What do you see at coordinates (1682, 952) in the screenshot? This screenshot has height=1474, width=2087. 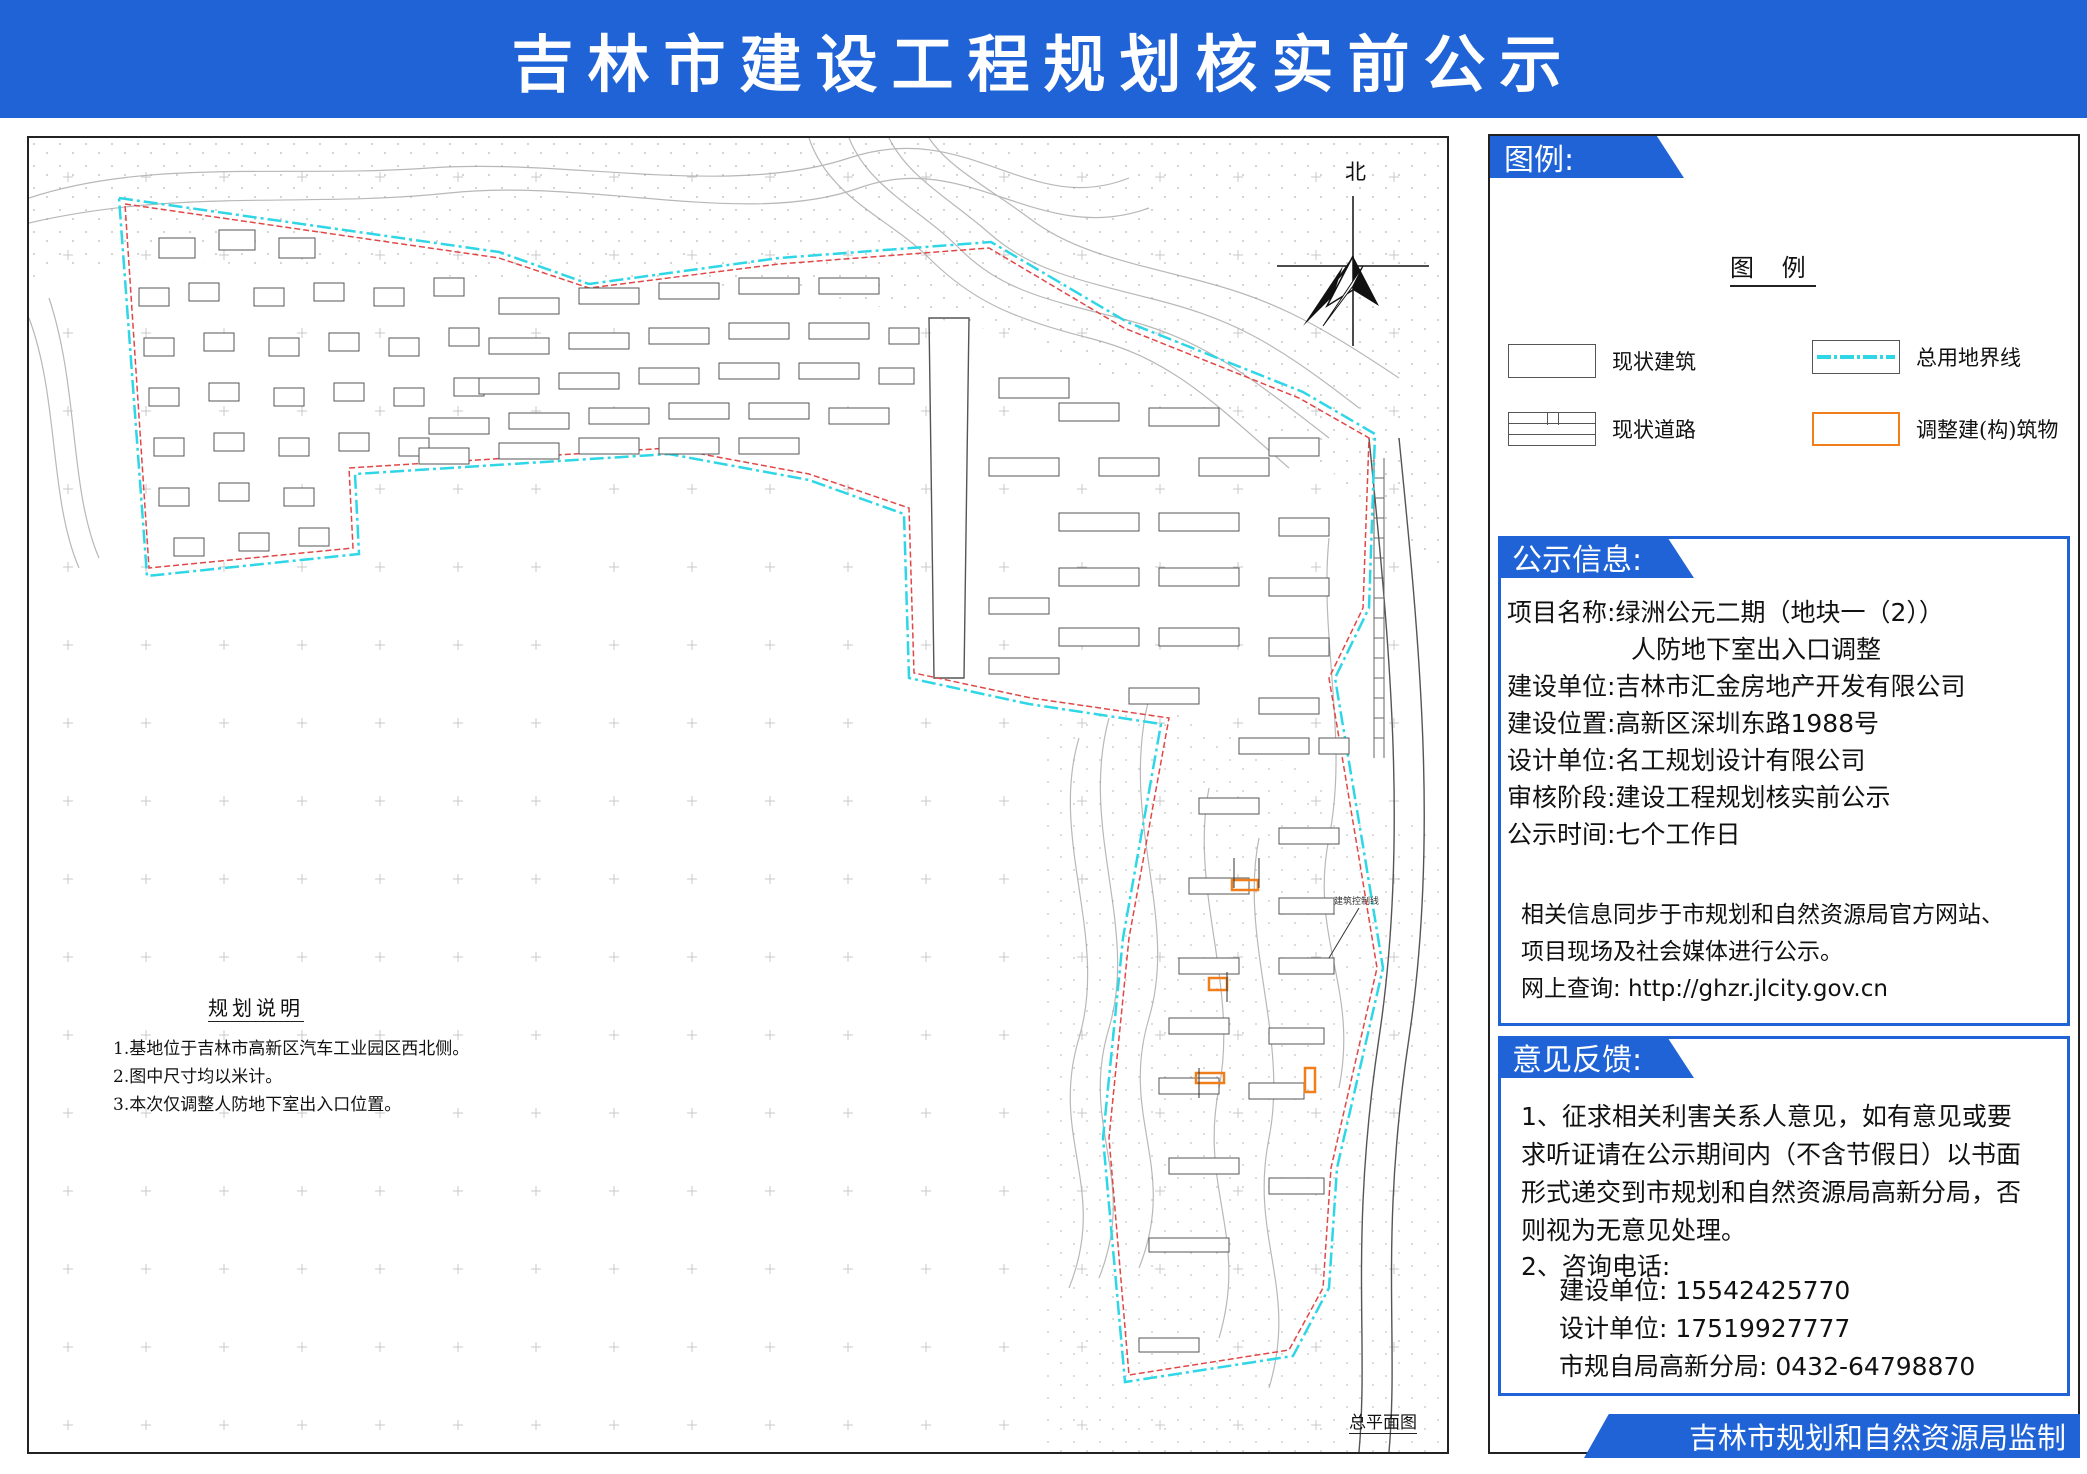 I see `sync-note-line2: 项目现场及社会媒体进行公示。` at bounding box center [1682, 952].